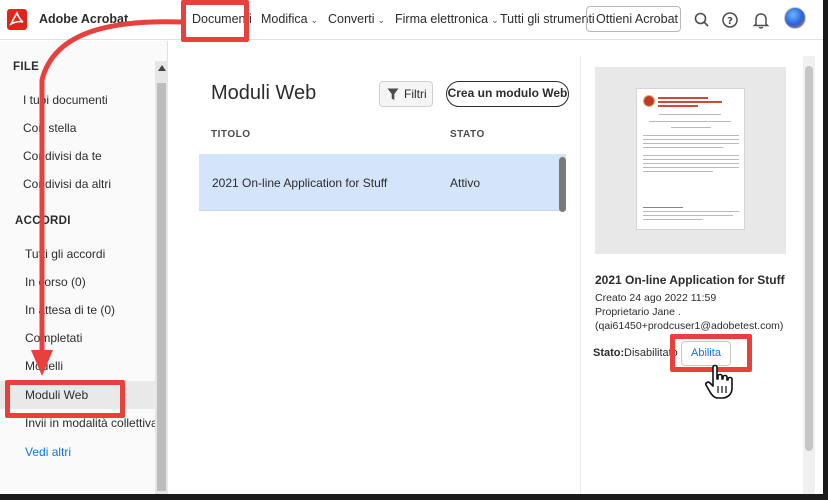  What do you see at coordinates (719, 381) in the screenshot?
I see `hand-cursor-icon` at bounding box center [719, 381].